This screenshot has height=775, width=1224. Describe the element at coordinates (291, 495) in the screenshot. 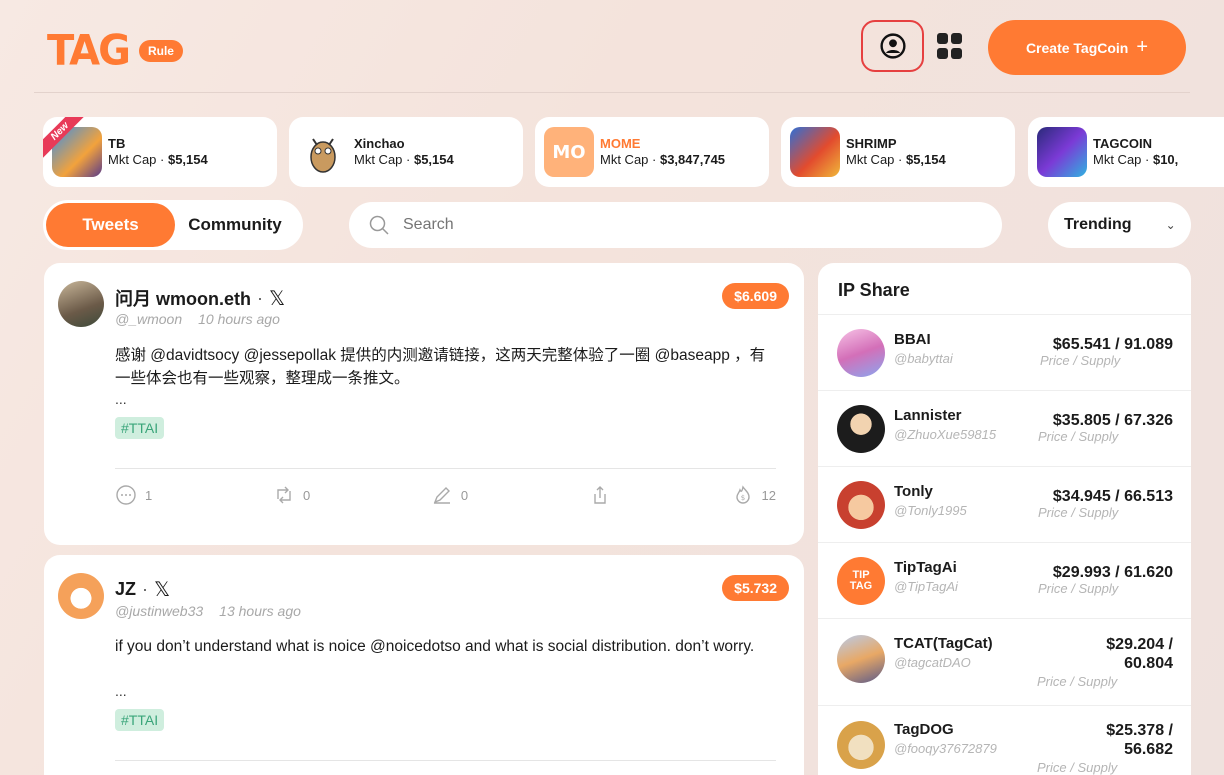

I see `retweet-button: 0` at that location.